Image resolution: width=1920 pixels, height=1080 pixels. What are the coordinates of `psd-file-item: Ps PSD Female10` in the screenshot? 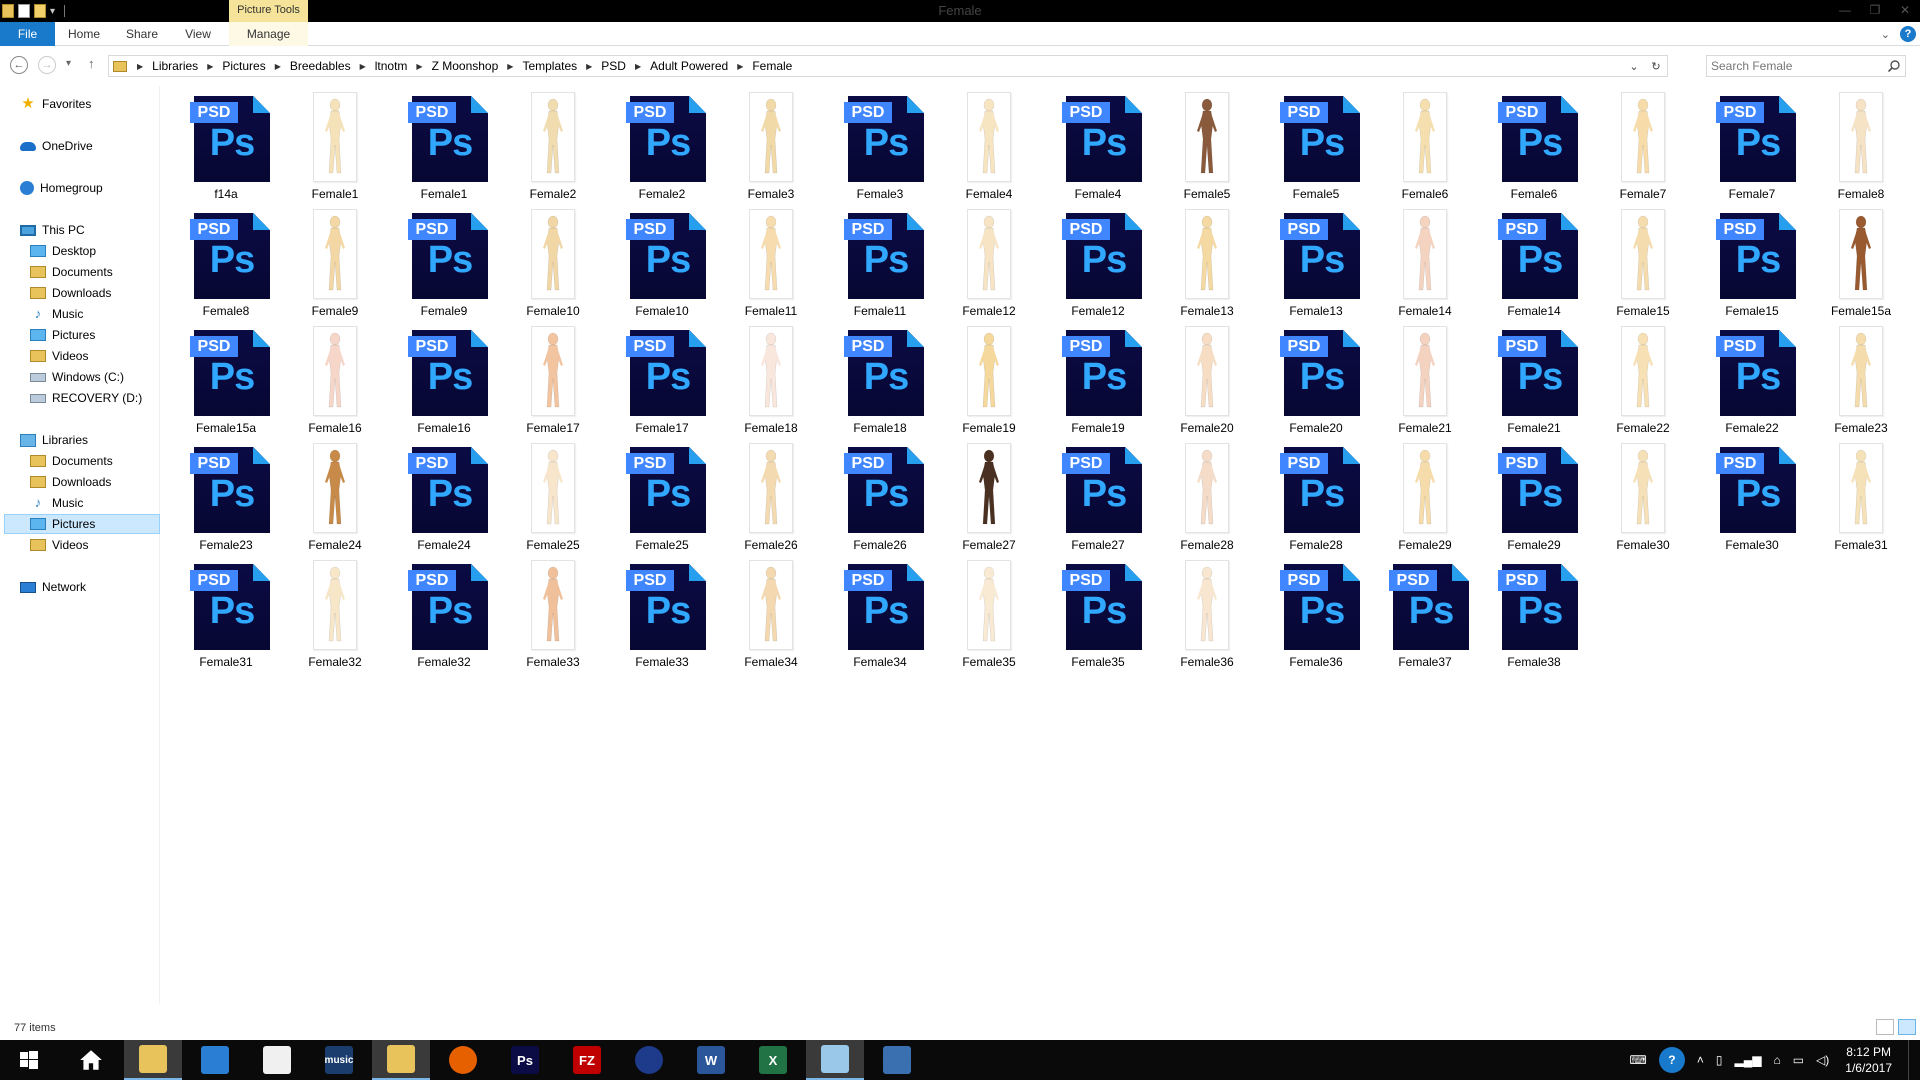 It's located at (662, 266).